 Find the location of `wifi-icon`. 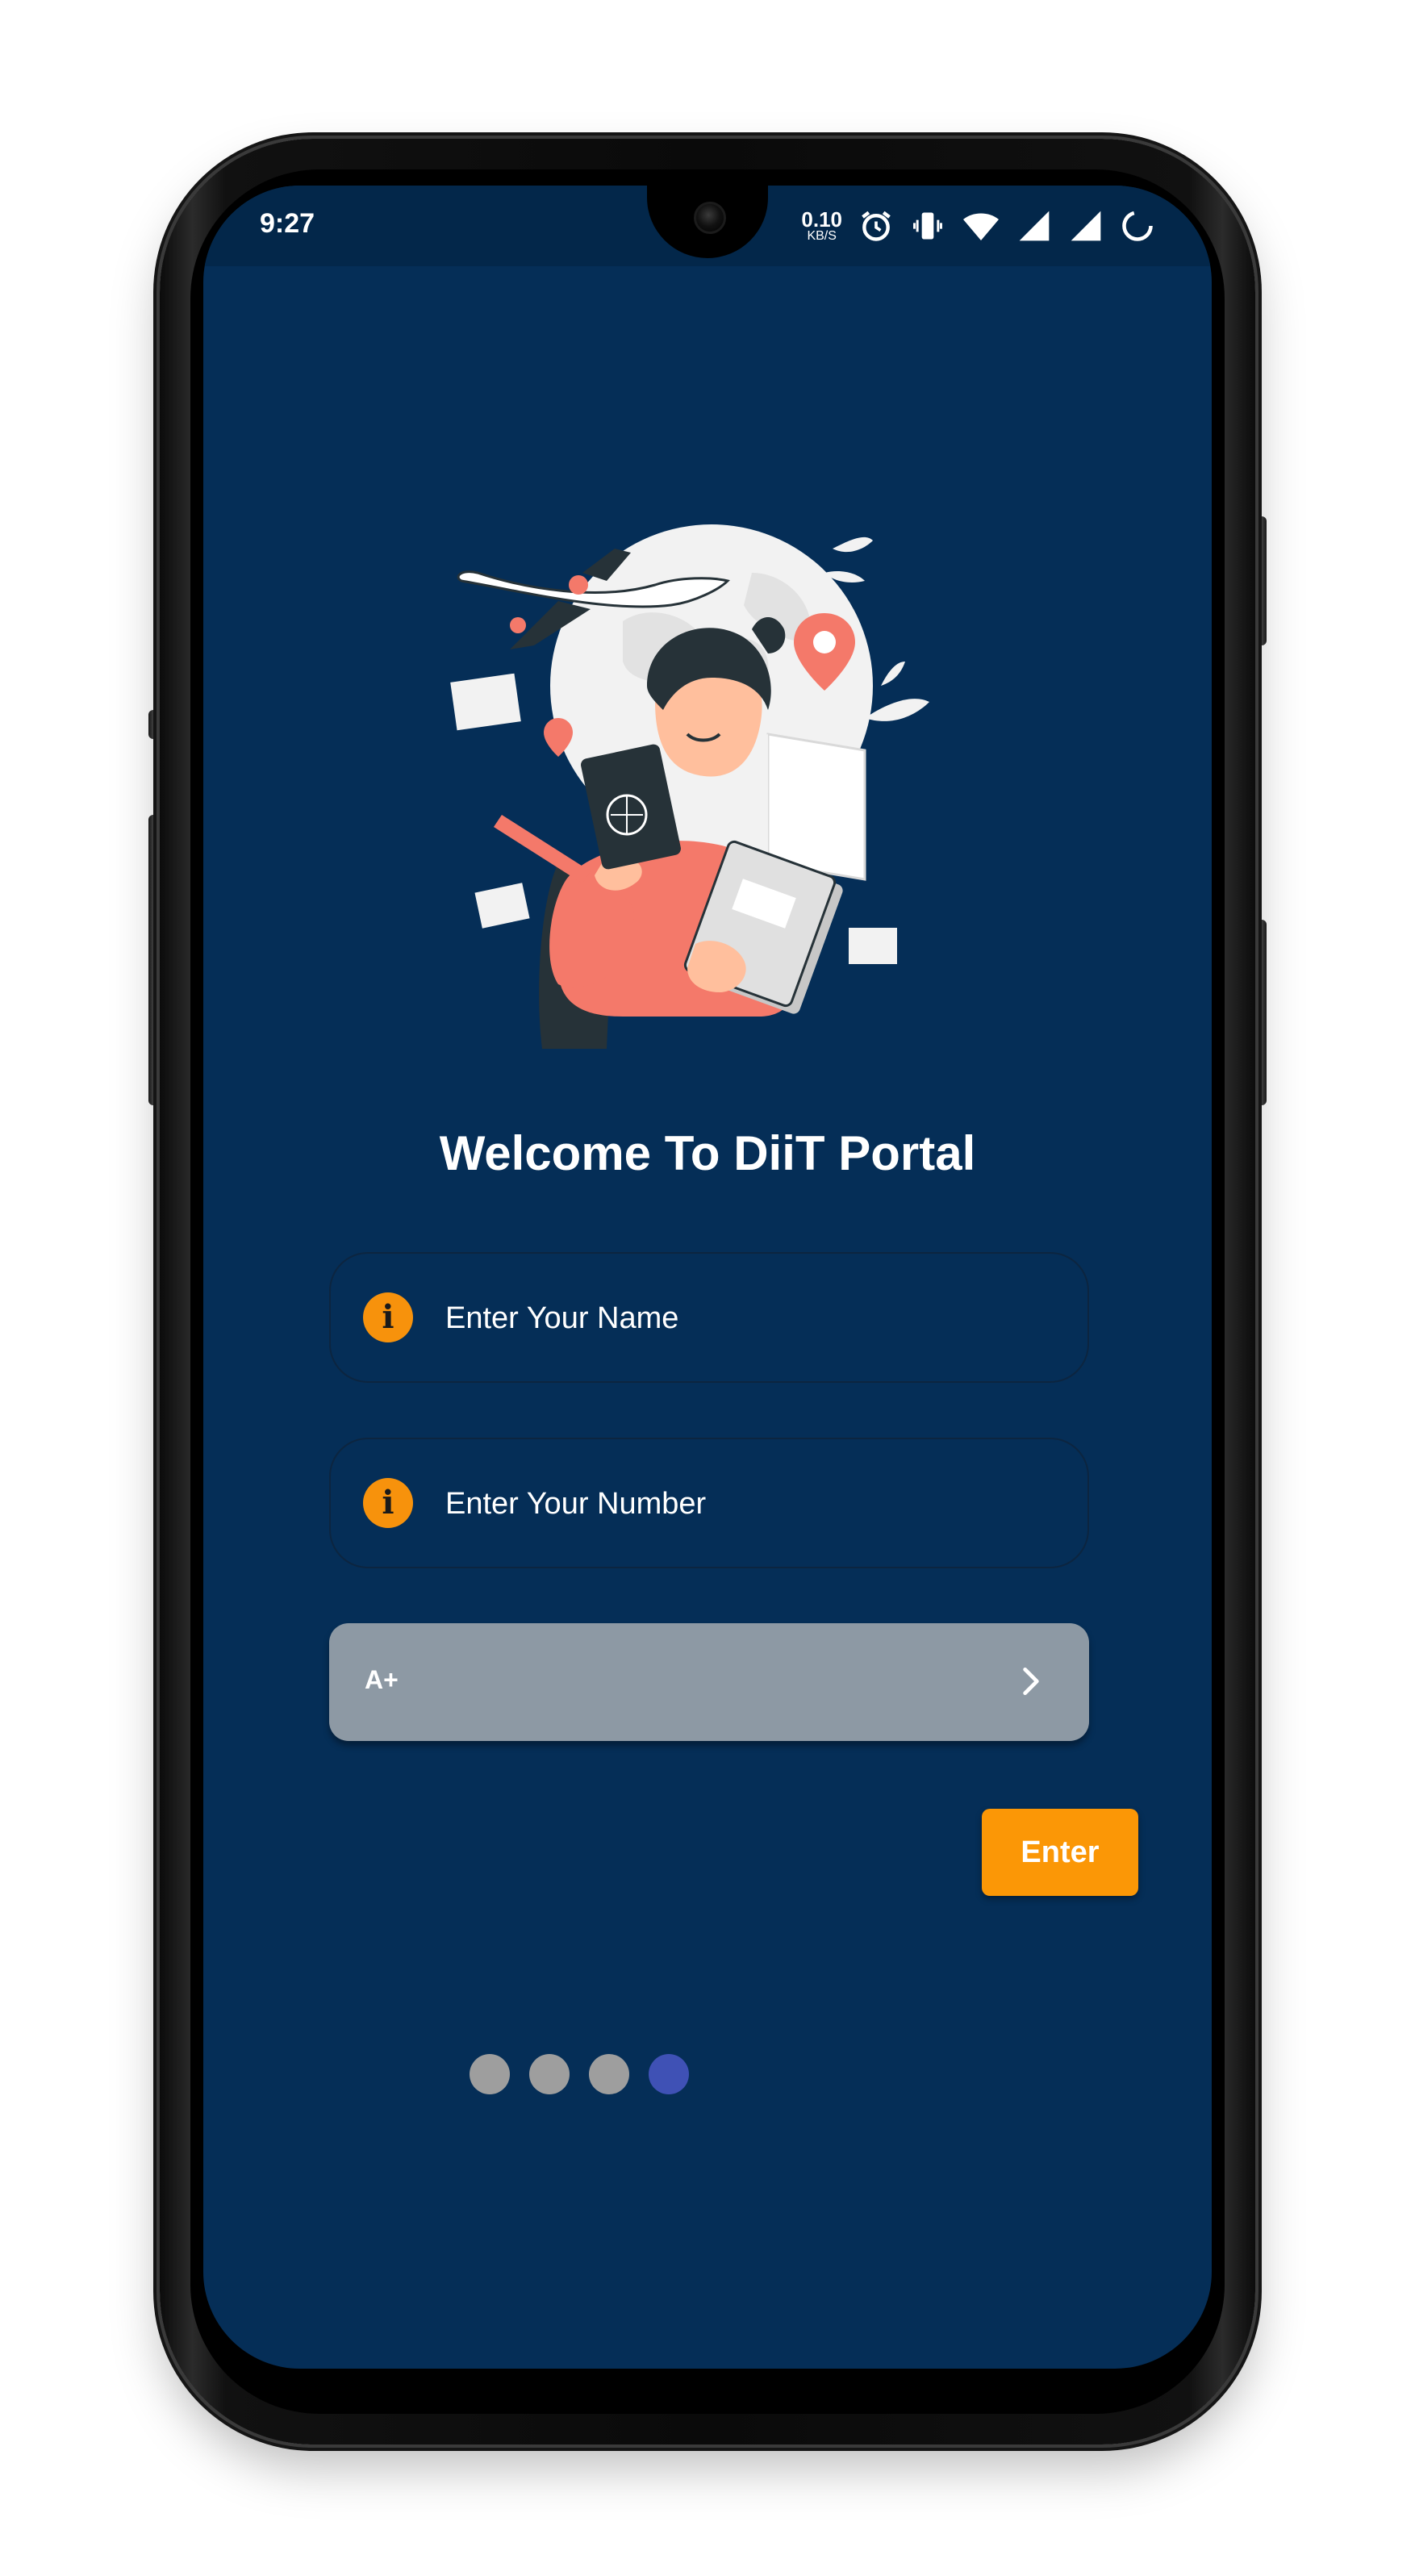

wifi-icon is located at coordinates (981, 226).